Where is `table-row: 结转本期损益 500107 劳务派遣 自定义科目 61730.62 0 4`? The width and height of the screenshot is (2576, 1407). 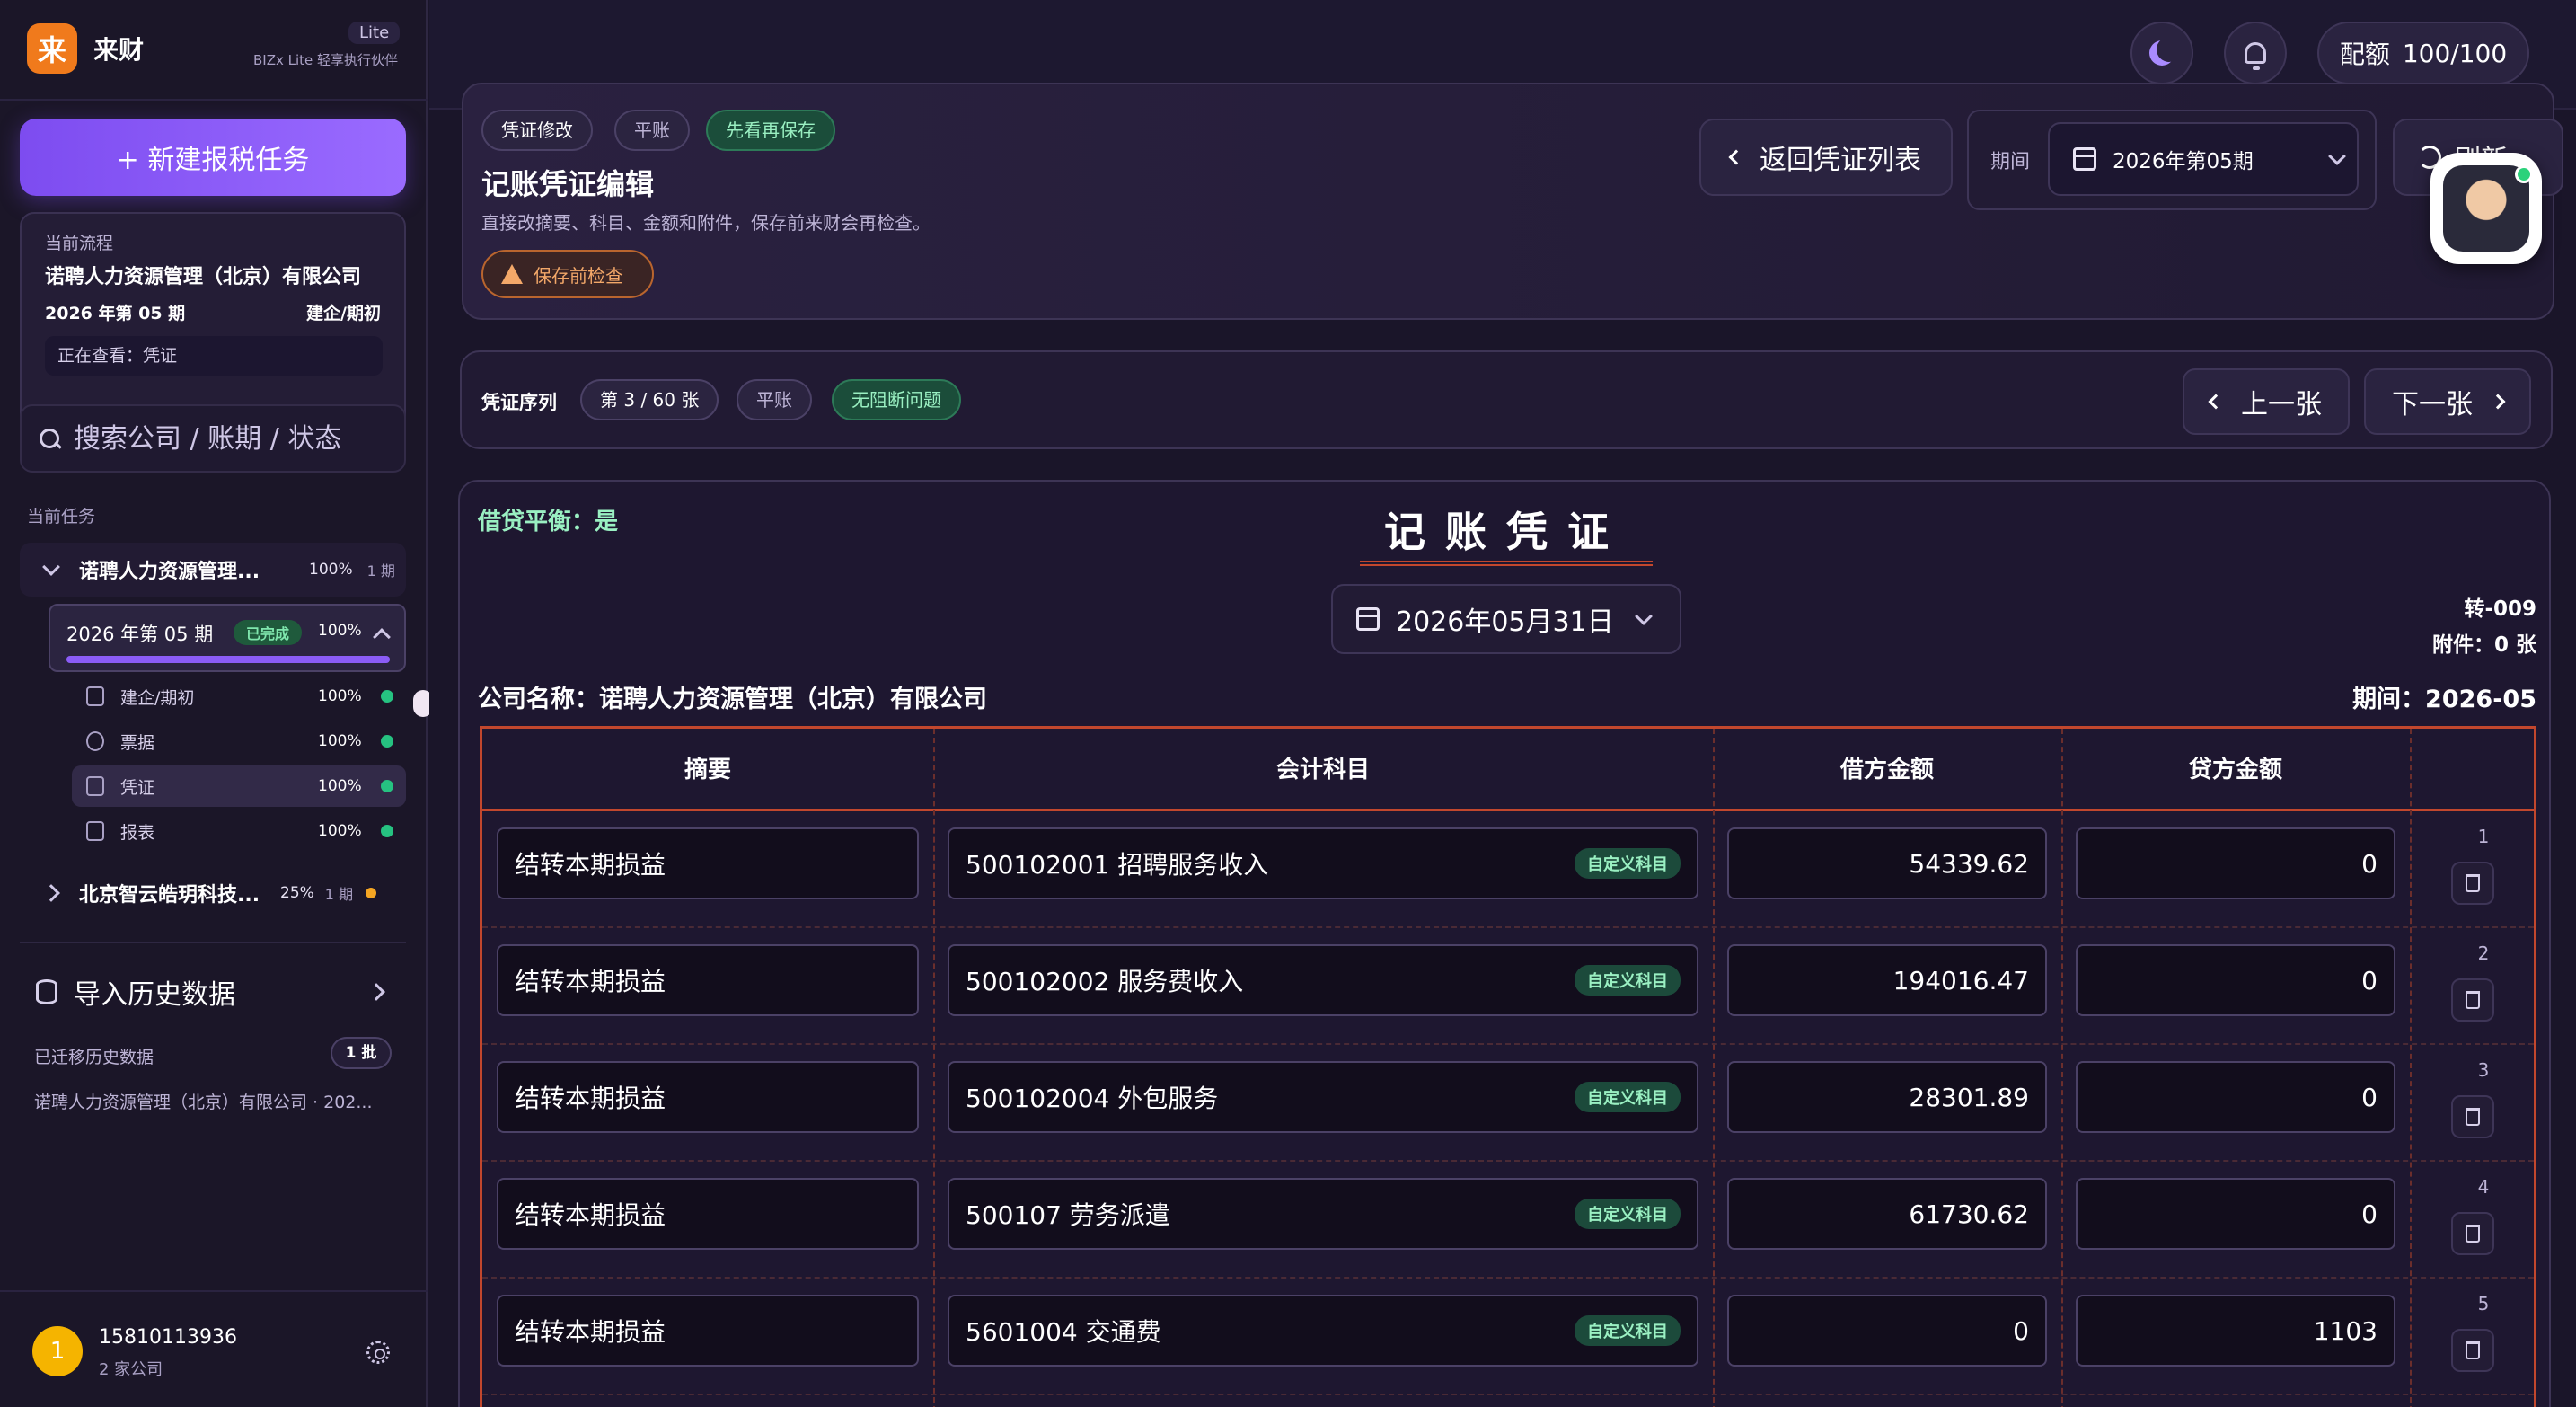
table-row: 结转本期损益 500107 劳务派遣 自定义科目 61730.62 0 4 is located at coordinates (1508, 1221).